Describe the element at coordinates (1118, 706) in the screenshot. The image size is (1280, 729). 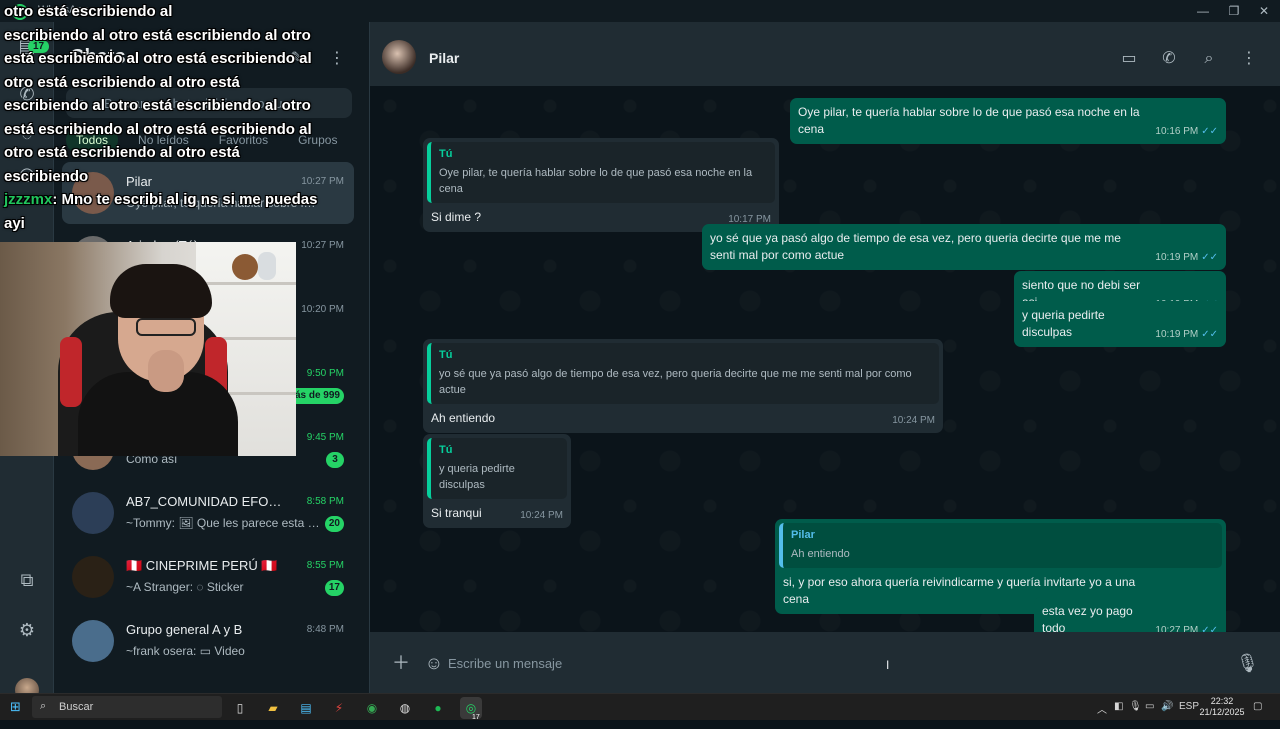
I see `tray-app-icon: ◧` at that location.